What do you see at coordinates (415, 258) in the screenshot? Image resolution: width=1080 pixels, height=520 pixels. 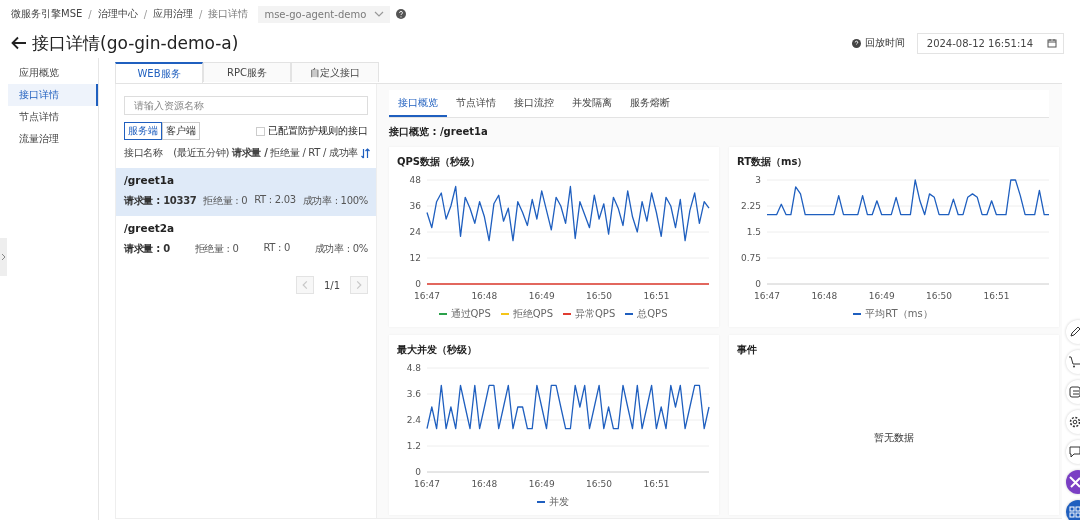 I see `axis-label: 12` at bounding box center [415, 258].